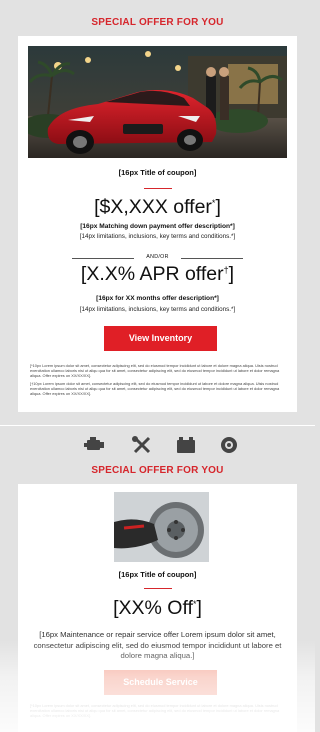 This screenshot has width=320, height=732. I want to click on and-or-divider: AND/OR, so click(157, 258).